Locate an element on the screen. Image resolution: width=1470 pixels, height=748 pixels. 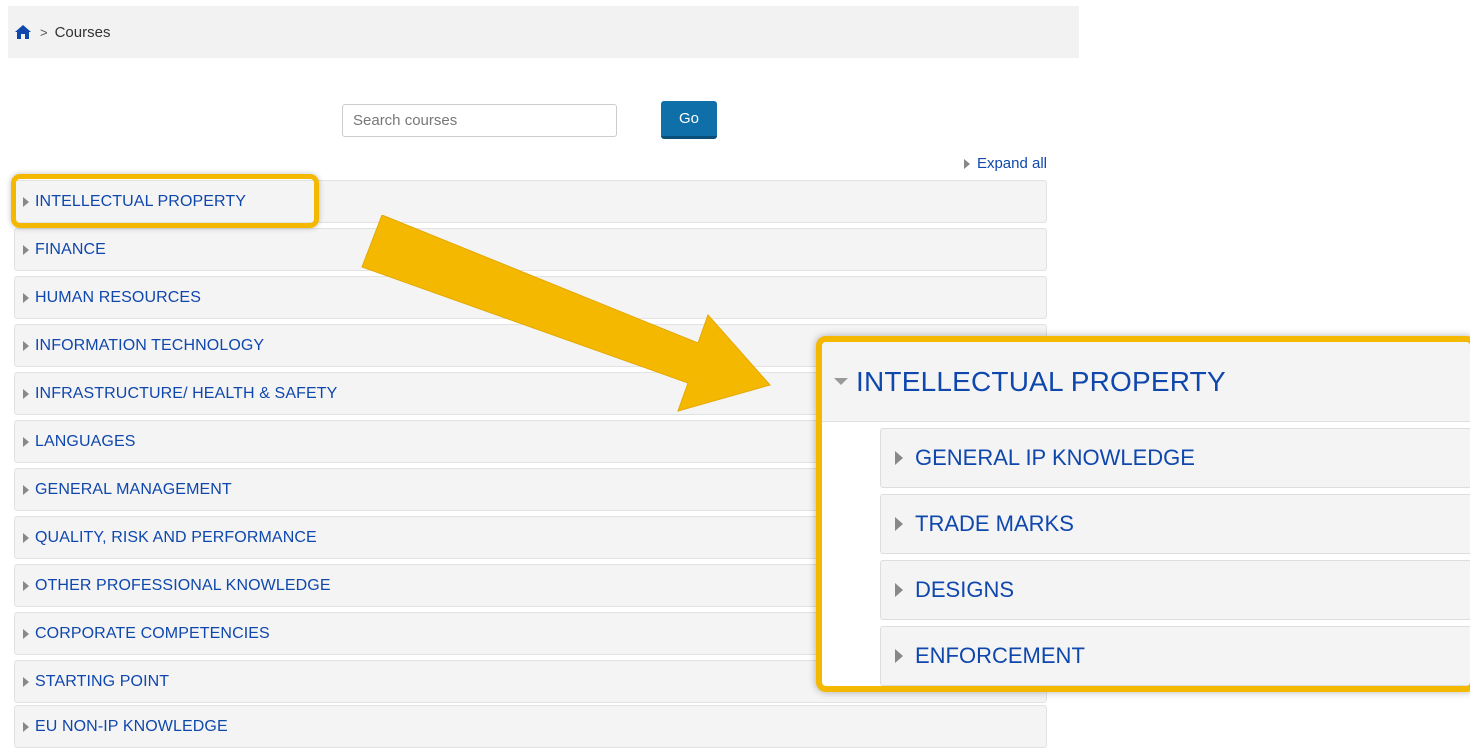
category-label: INFRASTRUCTURE/ HEALTH & SAFETY is located at coordinates (186, 393).